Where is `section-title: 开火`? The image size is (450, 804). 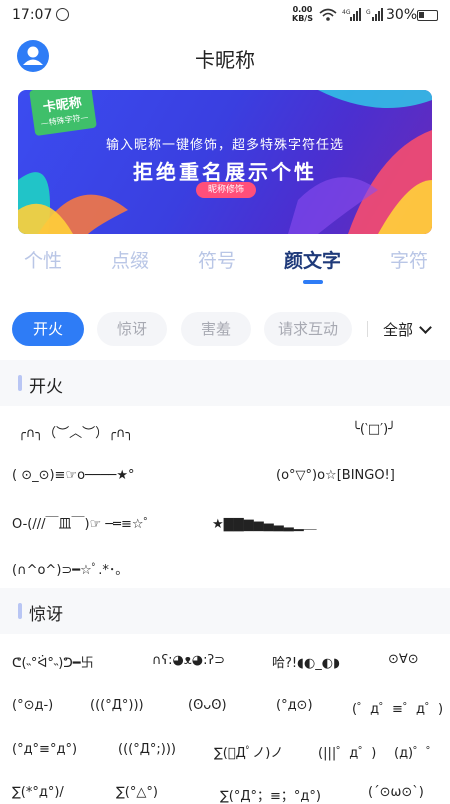
section-title: 开火 is located at coordinates (46, 387).